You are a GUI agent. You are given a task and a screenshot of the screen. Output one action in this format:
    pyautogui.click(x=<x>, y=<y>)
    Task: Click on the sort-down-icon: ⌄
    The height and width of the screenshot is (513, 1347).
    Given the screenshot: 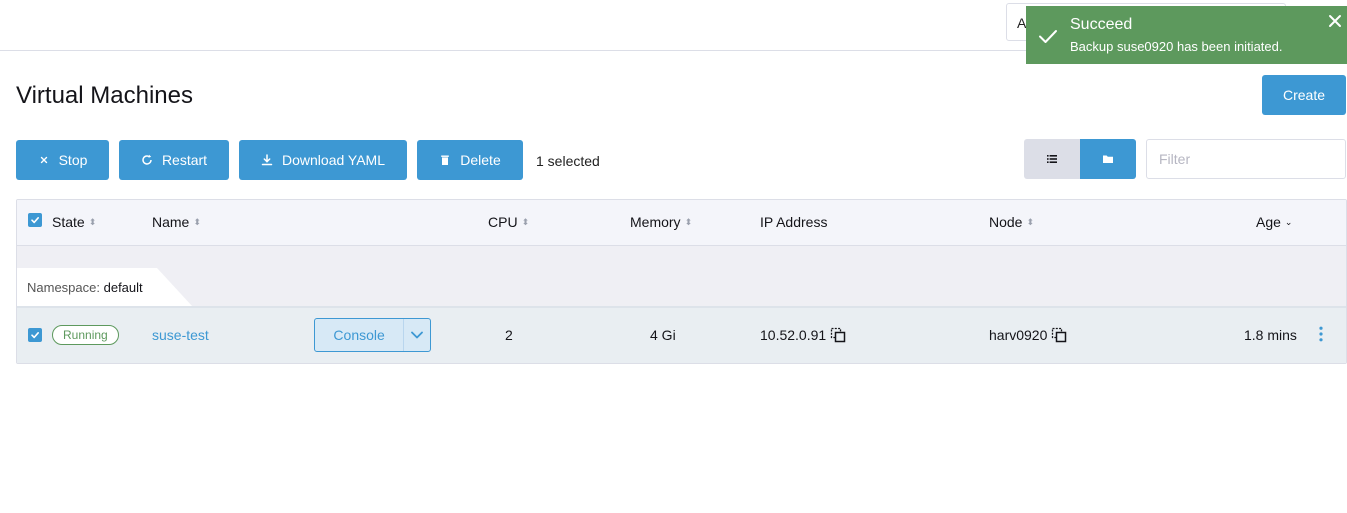 What is the action you would take?
    pyautogui.click(x=1288, y=221)
    